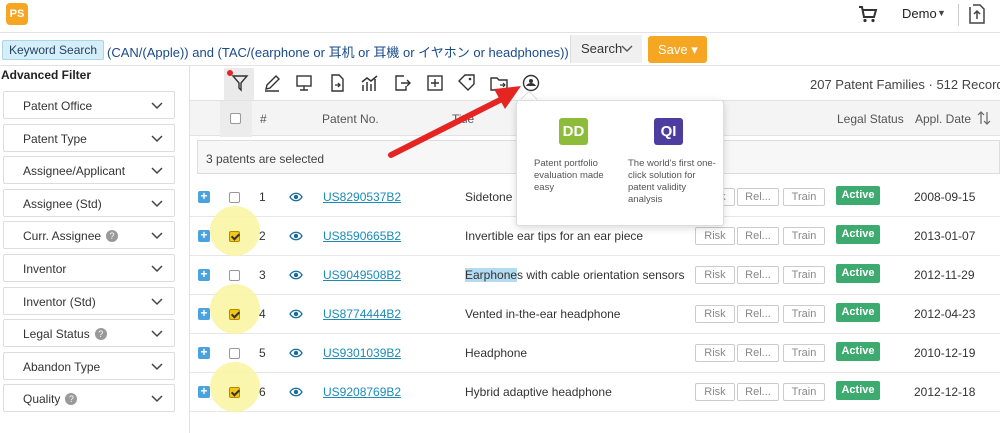 The width and height of the screenshot is (1000, 433). Describe the element at coordinates (17, 14) in the screenshot. I see `app-logo: PS` at that location.